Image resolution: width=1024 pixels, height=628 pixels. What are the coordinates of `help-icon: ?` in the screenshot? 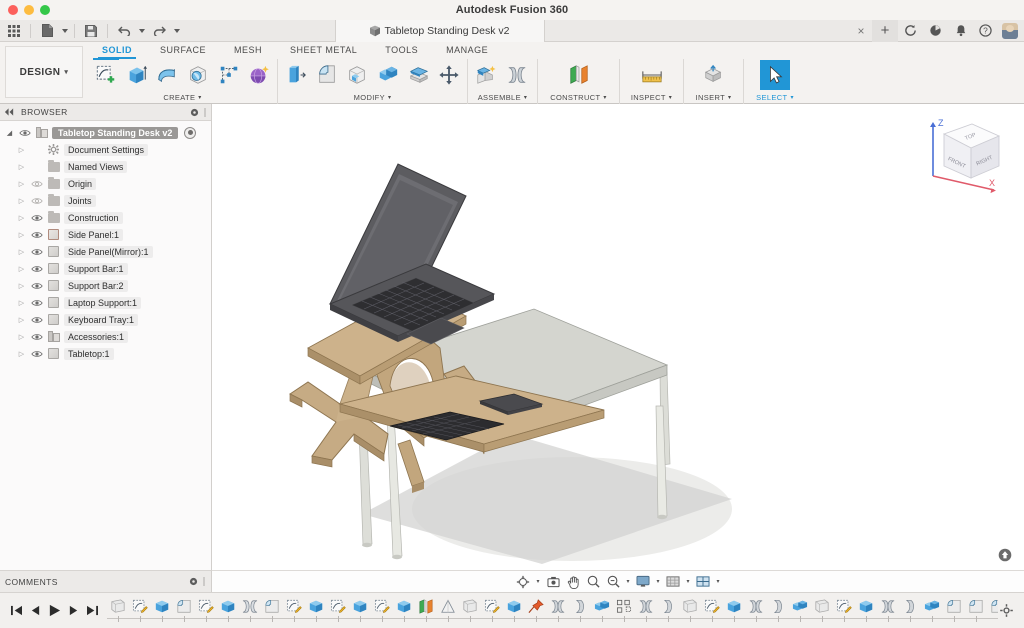 It's located at (985, 31).